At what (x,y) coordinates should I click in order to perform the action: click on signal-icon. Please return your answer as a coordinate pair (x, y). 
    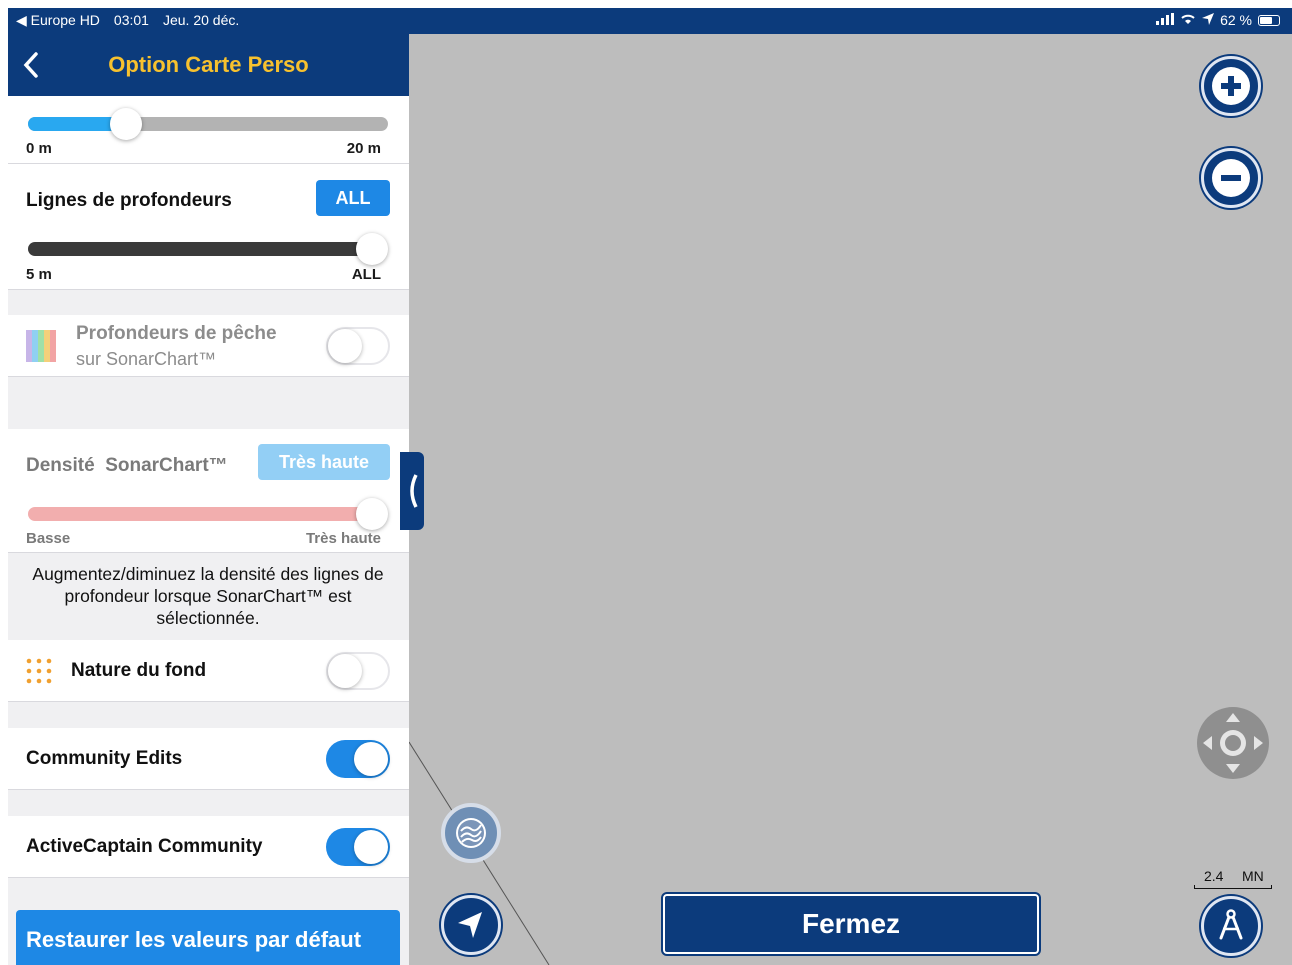
    Looking at the image, I should click on (1165, 20).